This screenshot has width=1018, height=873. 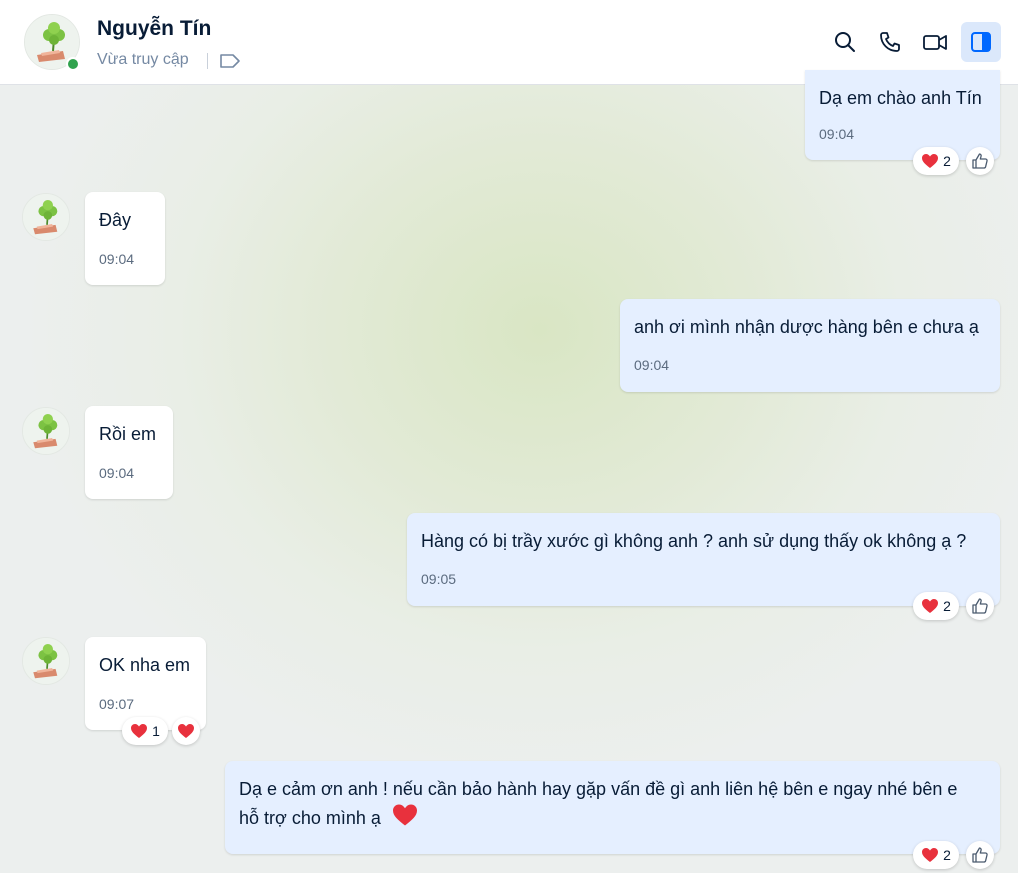 I want to click on heart-emoji-icon, so click(x=404, y=815).